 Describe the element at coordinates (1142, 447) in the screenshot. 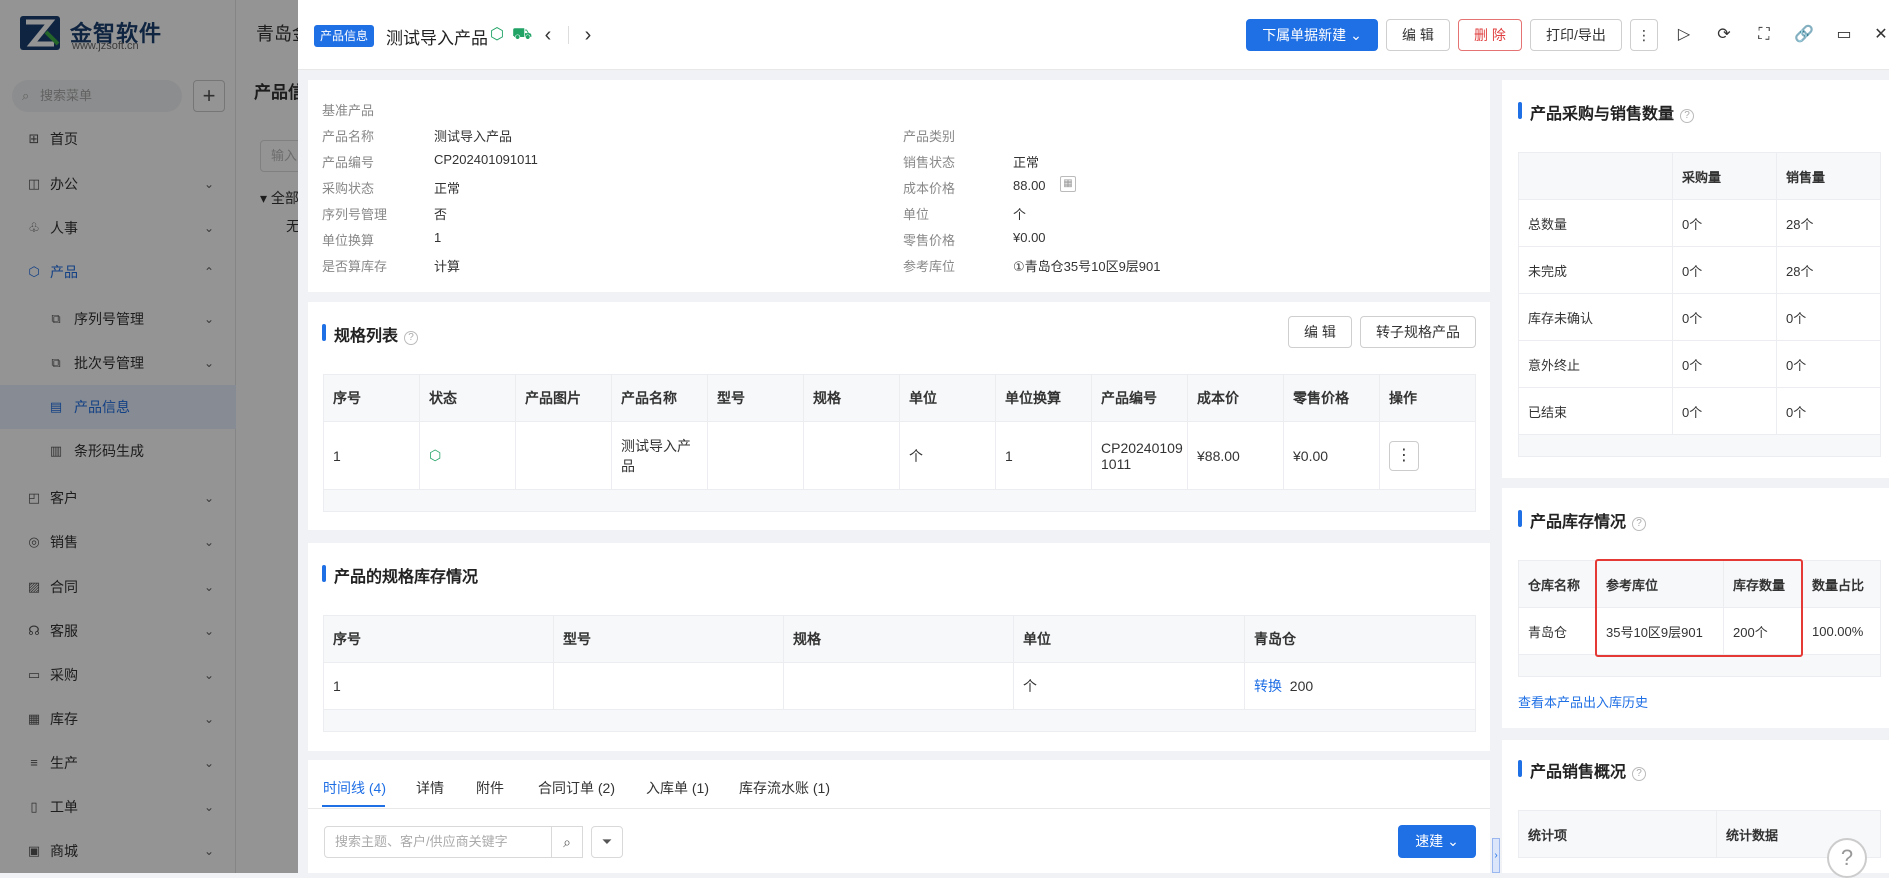

I see `code-line1: CP20240109` at that location.